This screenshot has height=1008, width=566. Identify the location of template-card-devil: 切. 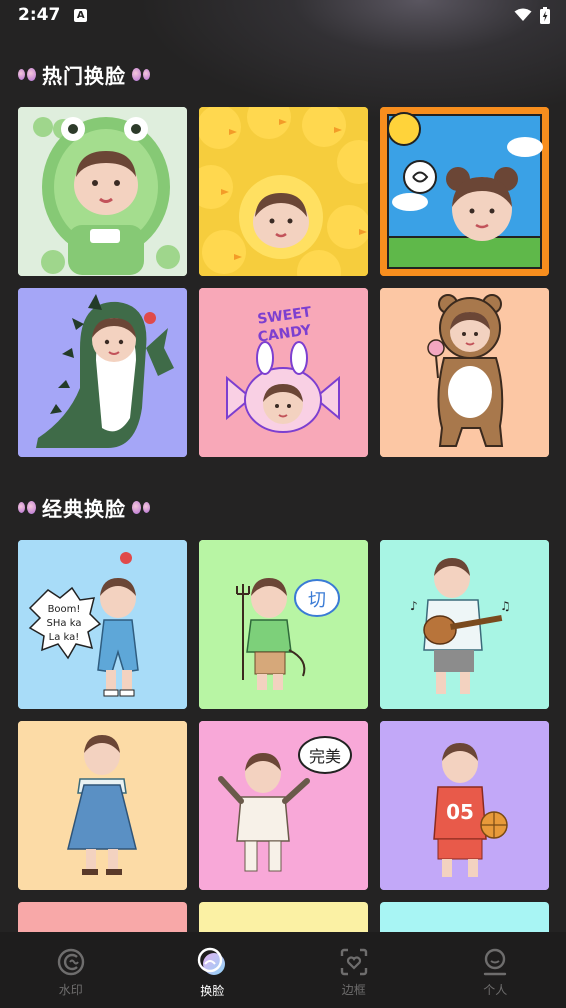
(283, 624).